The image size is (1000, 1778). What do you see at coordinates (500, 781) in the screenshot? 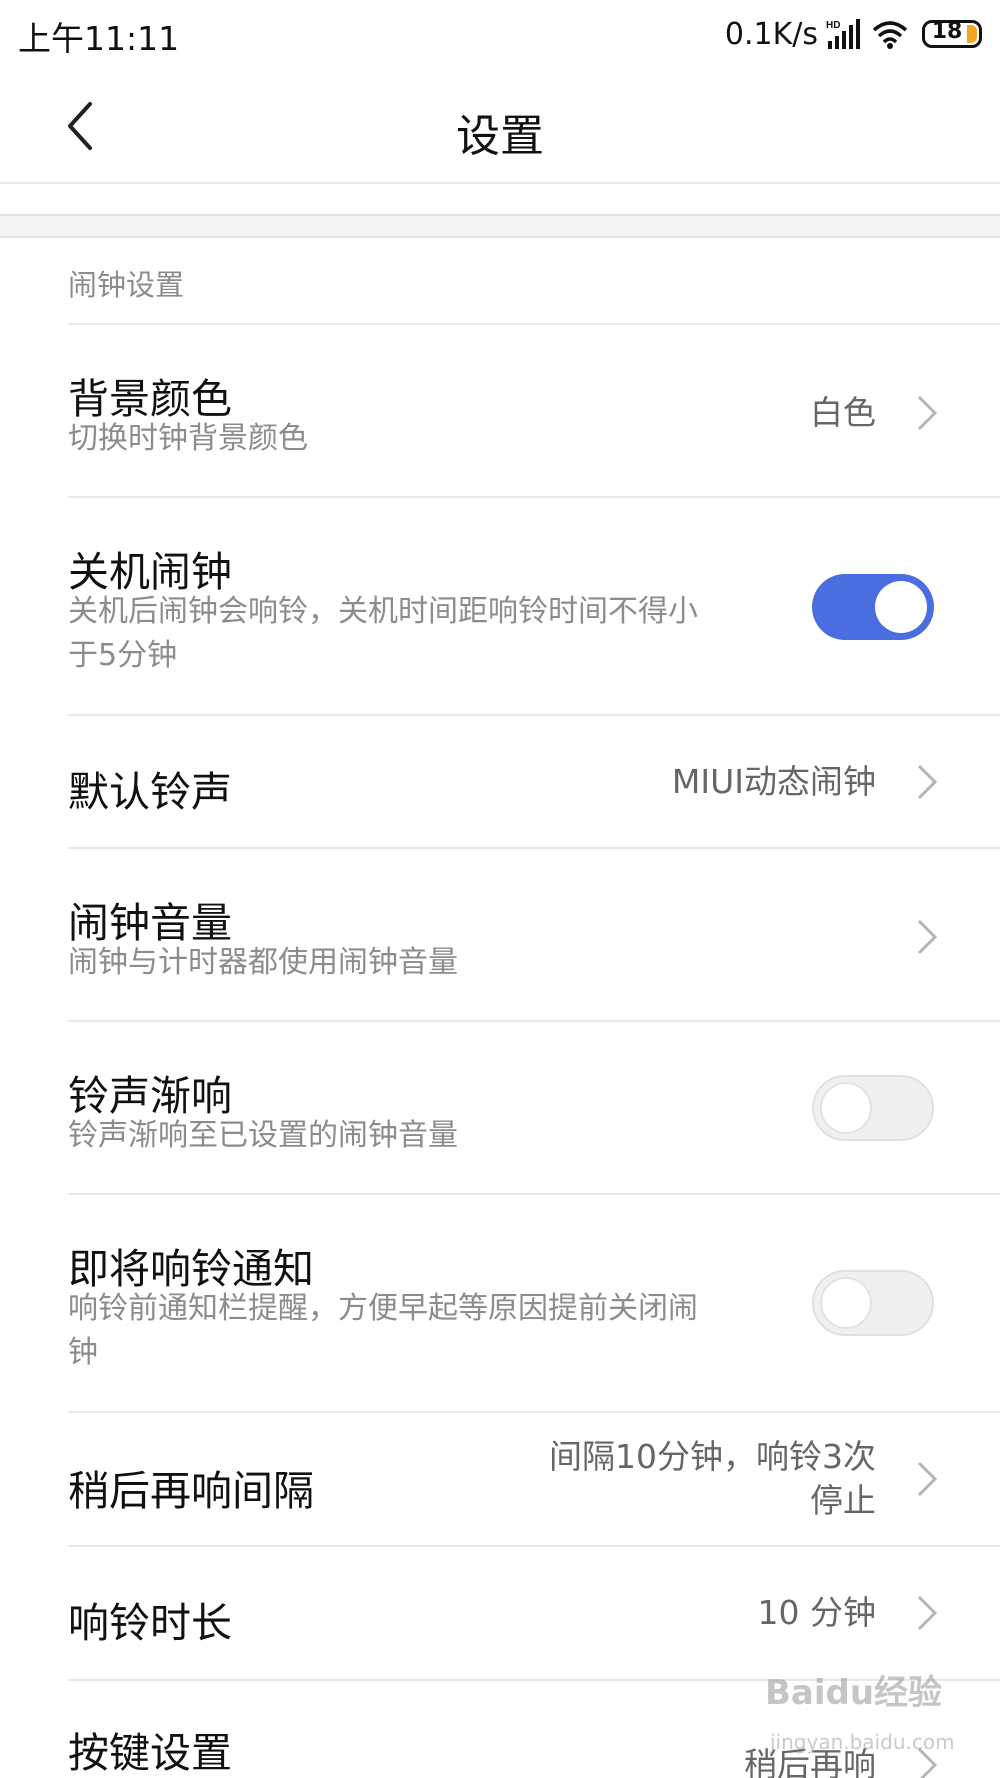
I see `setting-row-default-ringtone: 默认铃声 MIUI动态闹钟` at bounding box center [500, 781].